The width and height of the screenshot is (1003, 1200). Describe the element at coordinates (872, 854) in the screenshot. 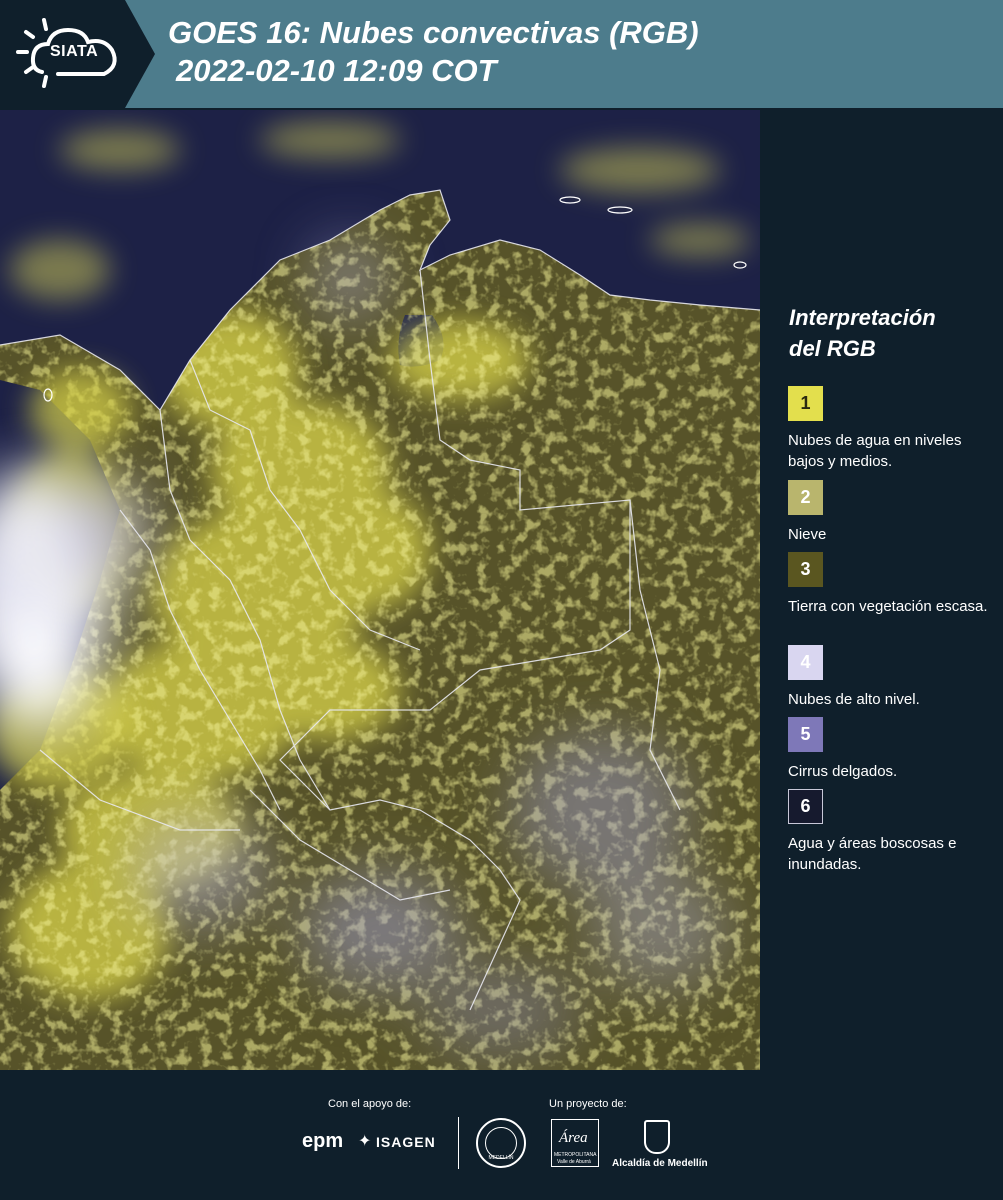

I see `legend-label-6: Agua y áreas boscosas e inundadas.` at that location.